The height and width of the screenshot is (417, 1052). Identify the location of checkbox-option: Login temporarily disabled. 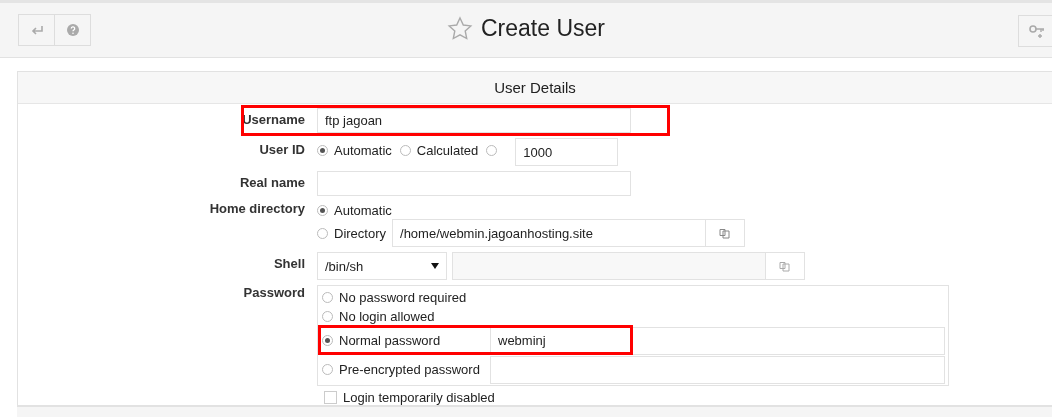
(632, 397).